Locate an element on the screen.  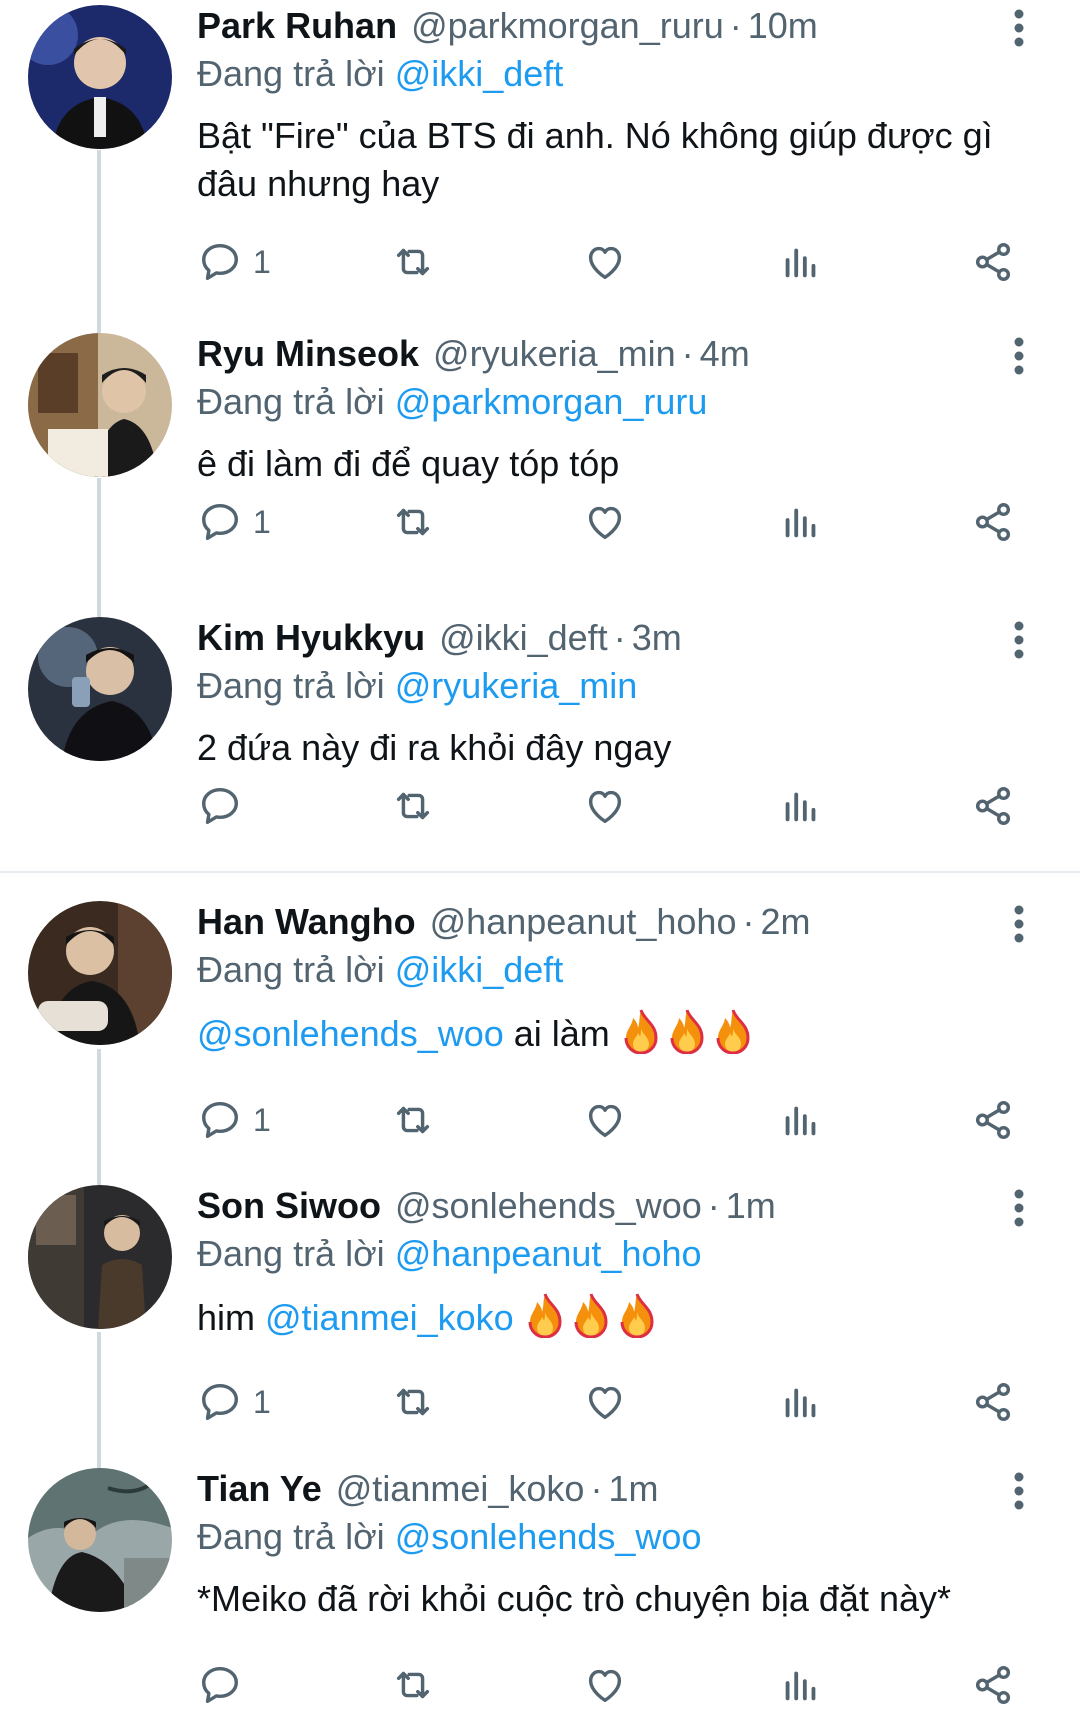
tweet-header: Tian Ye @tianmei_koko · 1m is located at coordinates (428, 1488).